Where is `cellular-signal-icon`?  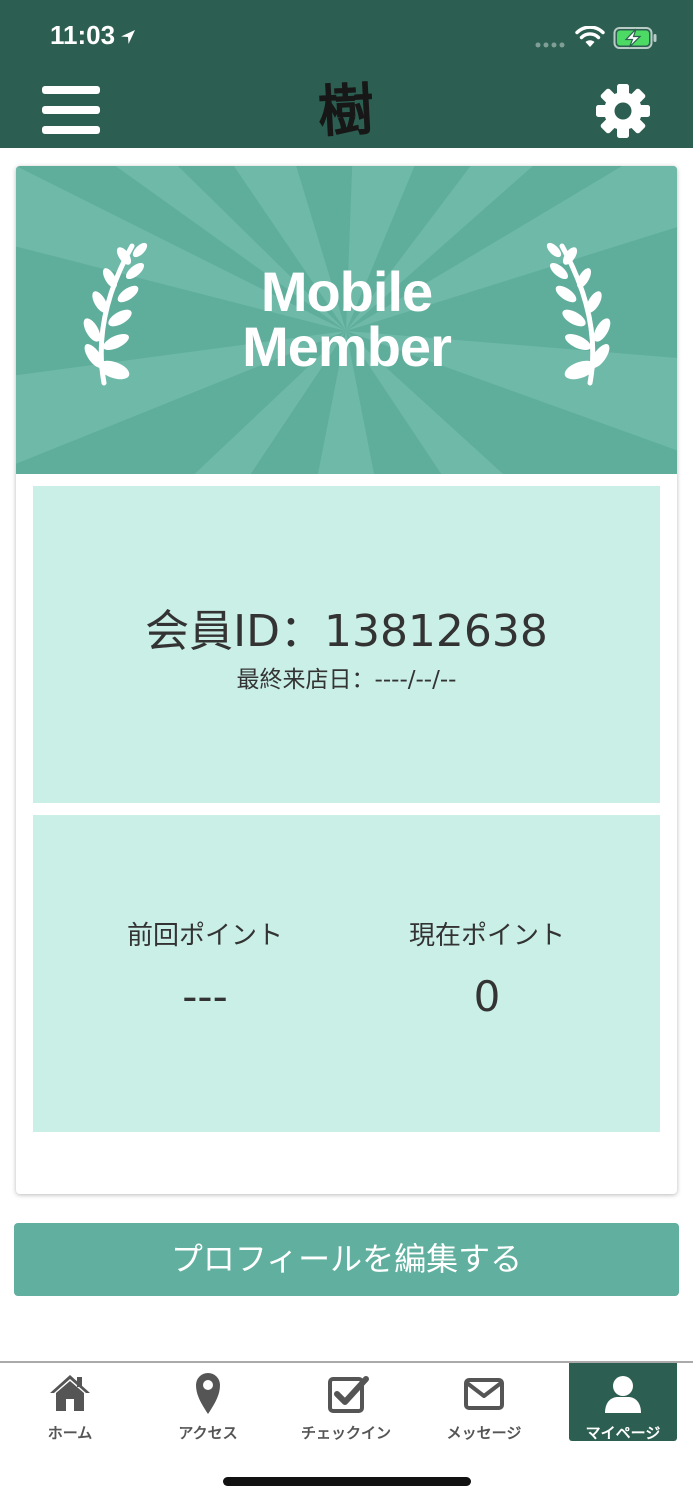 cellular-signal-icon is located at coordinates (550, 45).